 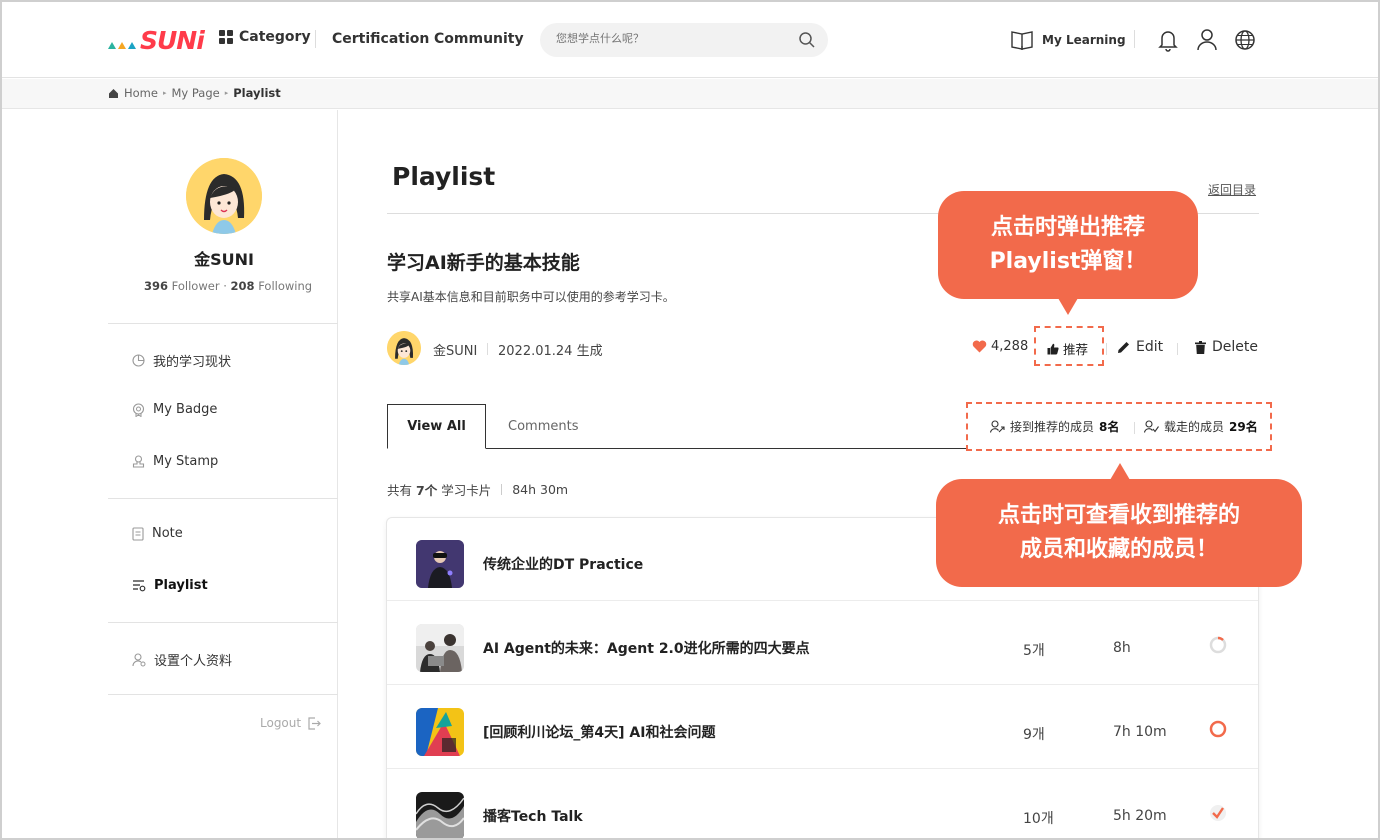 I want to click on list-item: AI Agent的未来：Agent 2.0进化所需的四大要点 5개 8h, so click(x=822, y=643).